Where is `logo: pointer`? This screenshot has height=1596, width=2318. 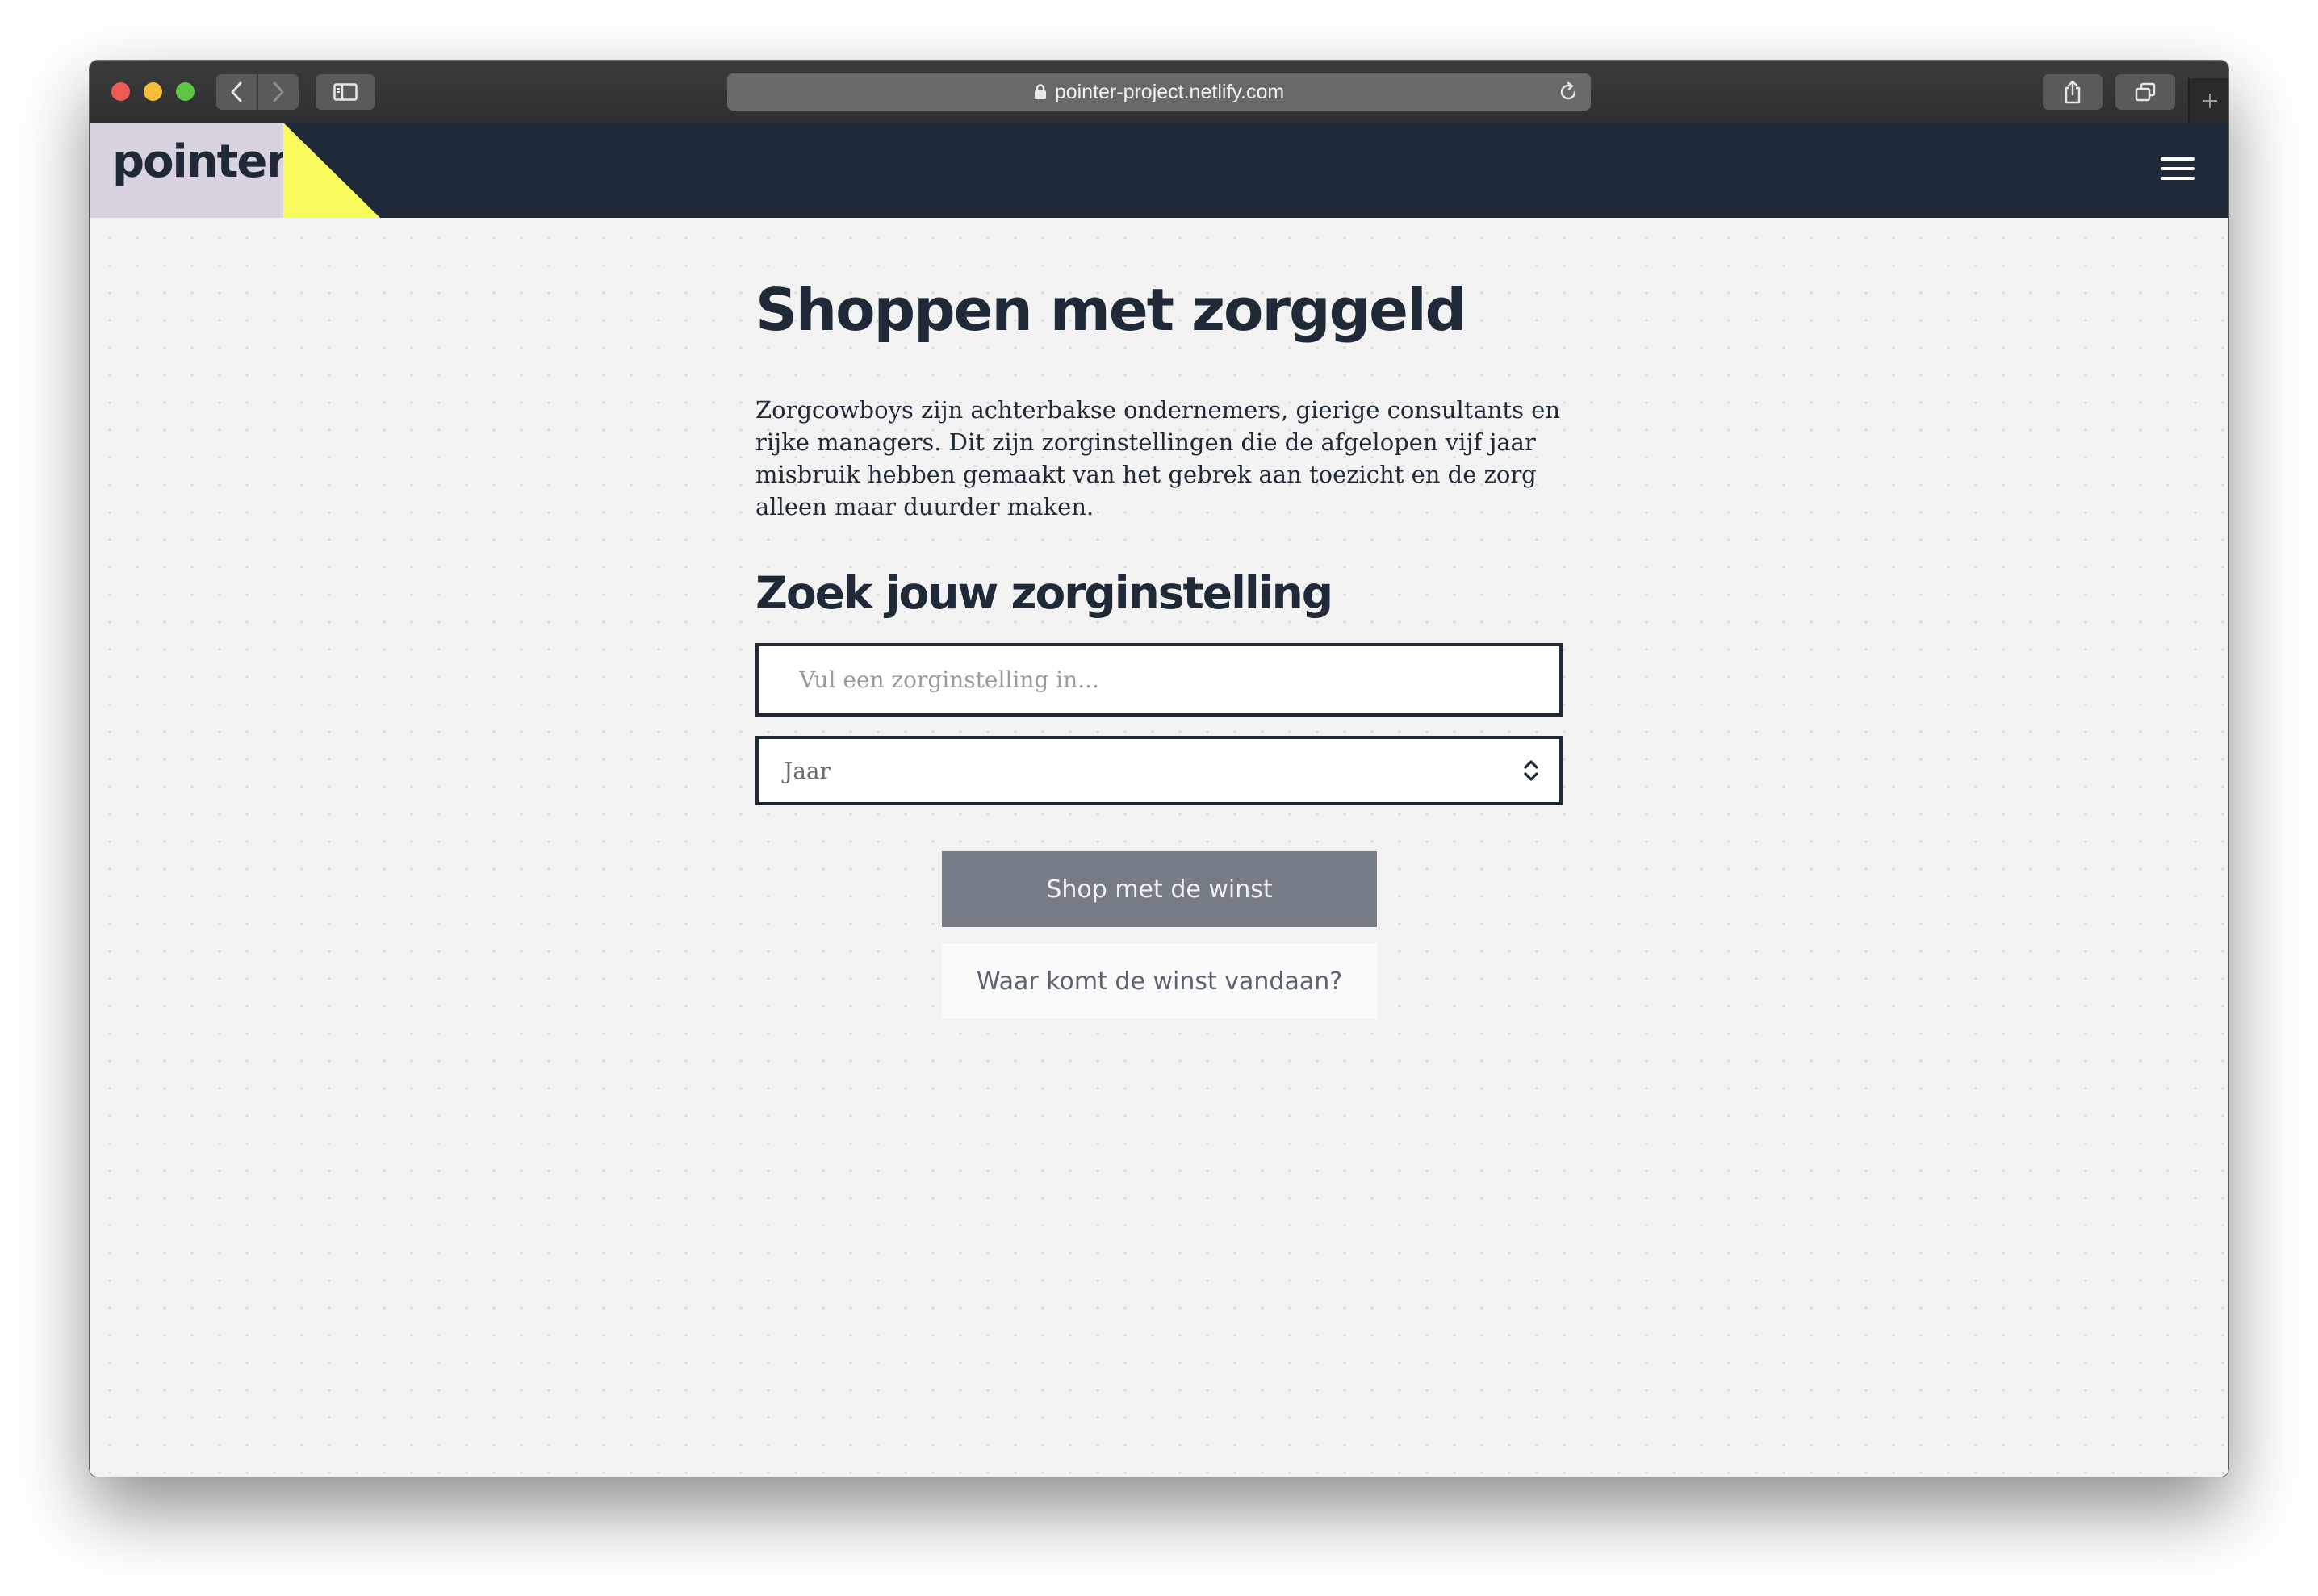
logo: pointer is located at coordinates (189, 170).